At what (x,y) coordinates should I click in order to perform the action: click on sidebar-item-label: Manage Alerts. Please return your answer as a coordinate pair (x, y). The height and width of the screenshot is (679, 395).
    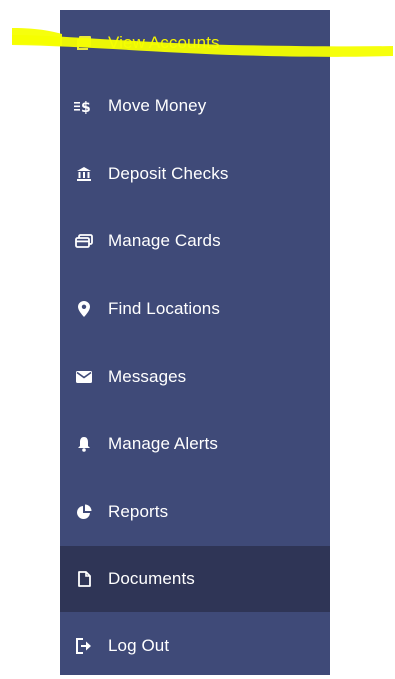
    Looking at the image, I should click on (163, 443).